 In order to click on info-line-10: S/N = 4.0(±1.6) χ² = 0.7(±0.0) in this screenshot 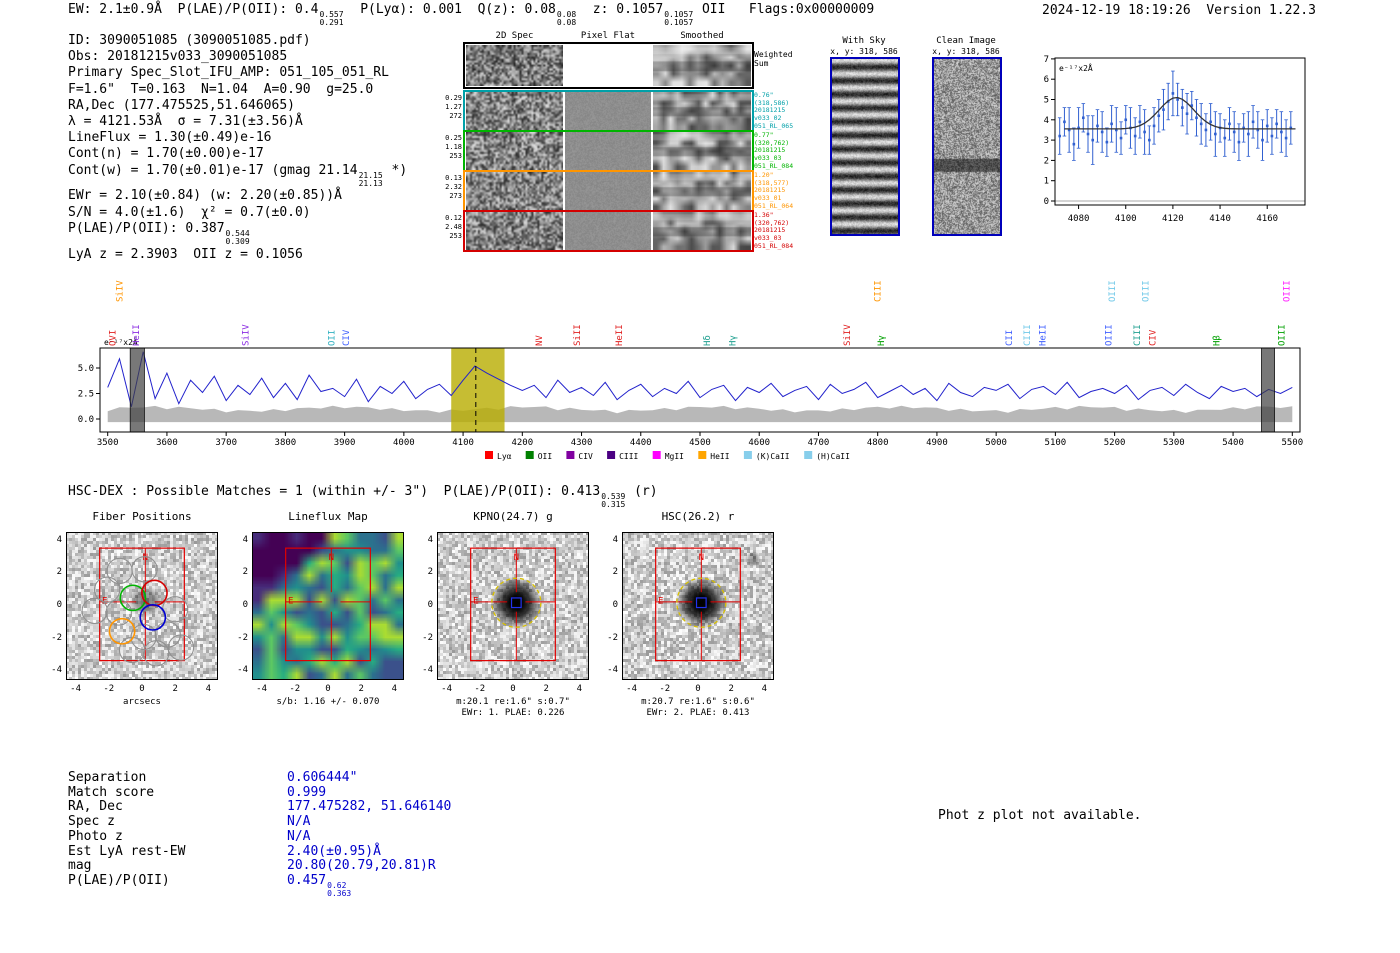, I will do `click(237, 213)`.